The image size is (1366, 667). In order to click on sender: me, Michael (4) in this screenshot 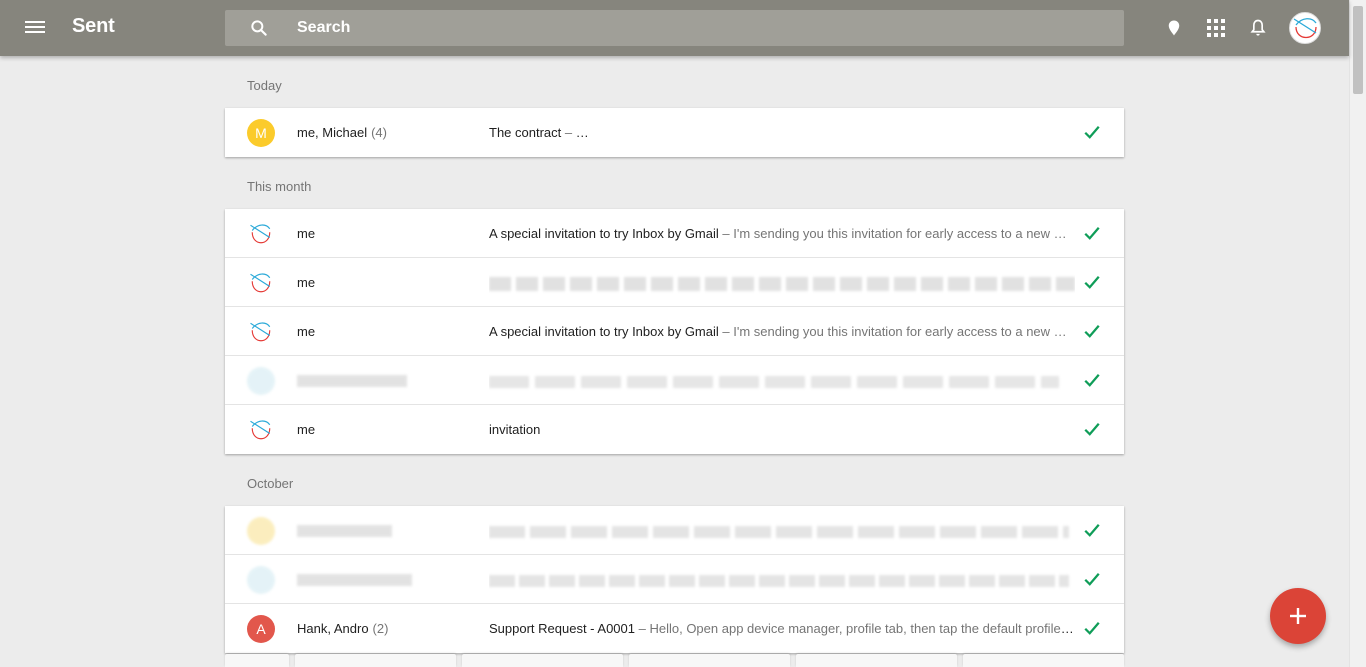, I will do `click(342, 132)`.